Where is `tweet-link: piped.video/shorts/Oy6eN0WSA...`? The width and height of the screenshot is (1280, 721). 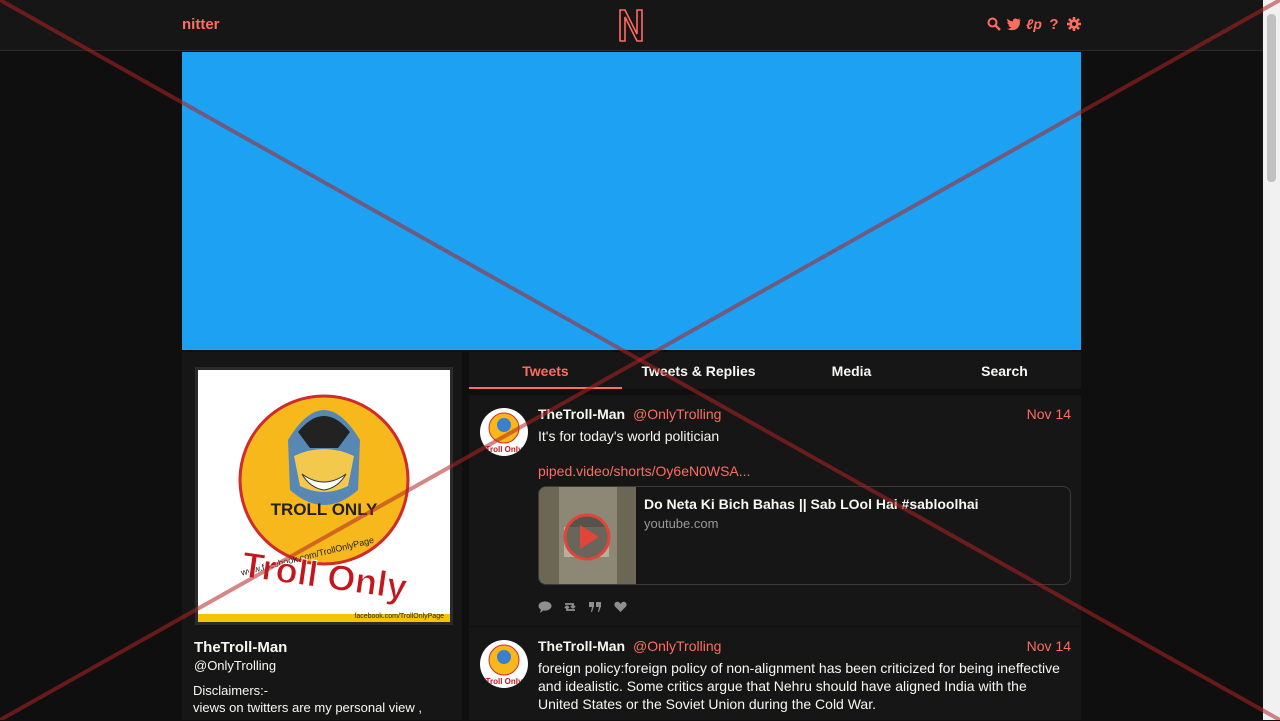 tweet-link: piped.video/shorts/Oy6eN0WSA... is located at coordinates (644, 471).